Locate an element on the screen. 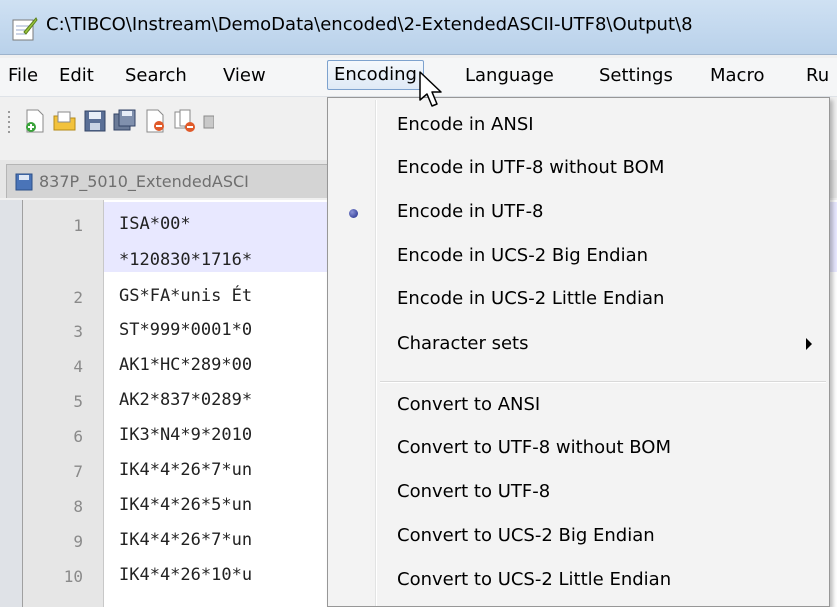 The height and width of the screenshot is (607, 837). menu-item-convert-utf8: Convert to UTF-8 is located at coordinates (578, 493).